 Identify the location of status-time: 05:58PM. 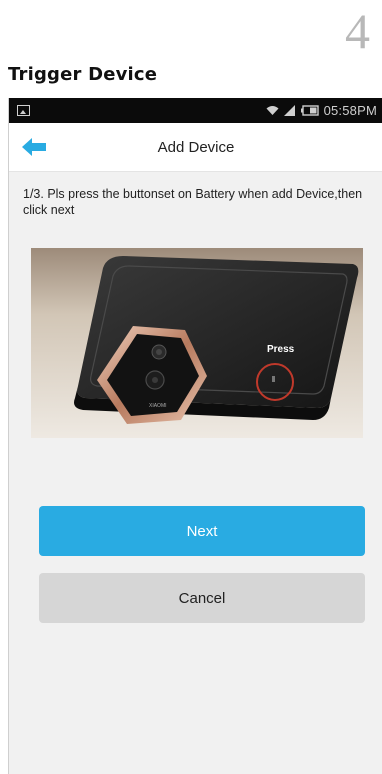
(350, 110).